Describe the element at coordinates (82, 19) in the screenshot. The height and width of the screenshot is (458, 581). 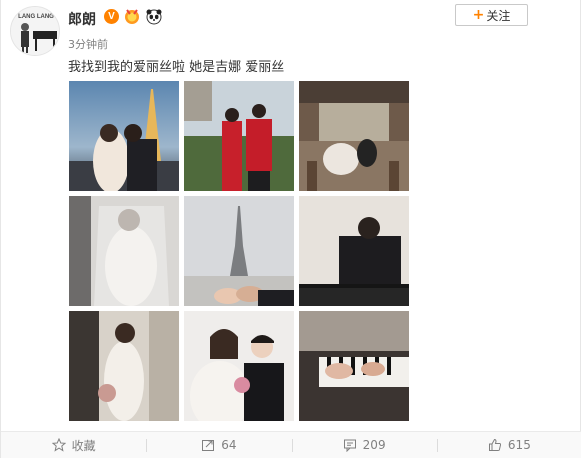
I see `username: 郎朗` at that location.